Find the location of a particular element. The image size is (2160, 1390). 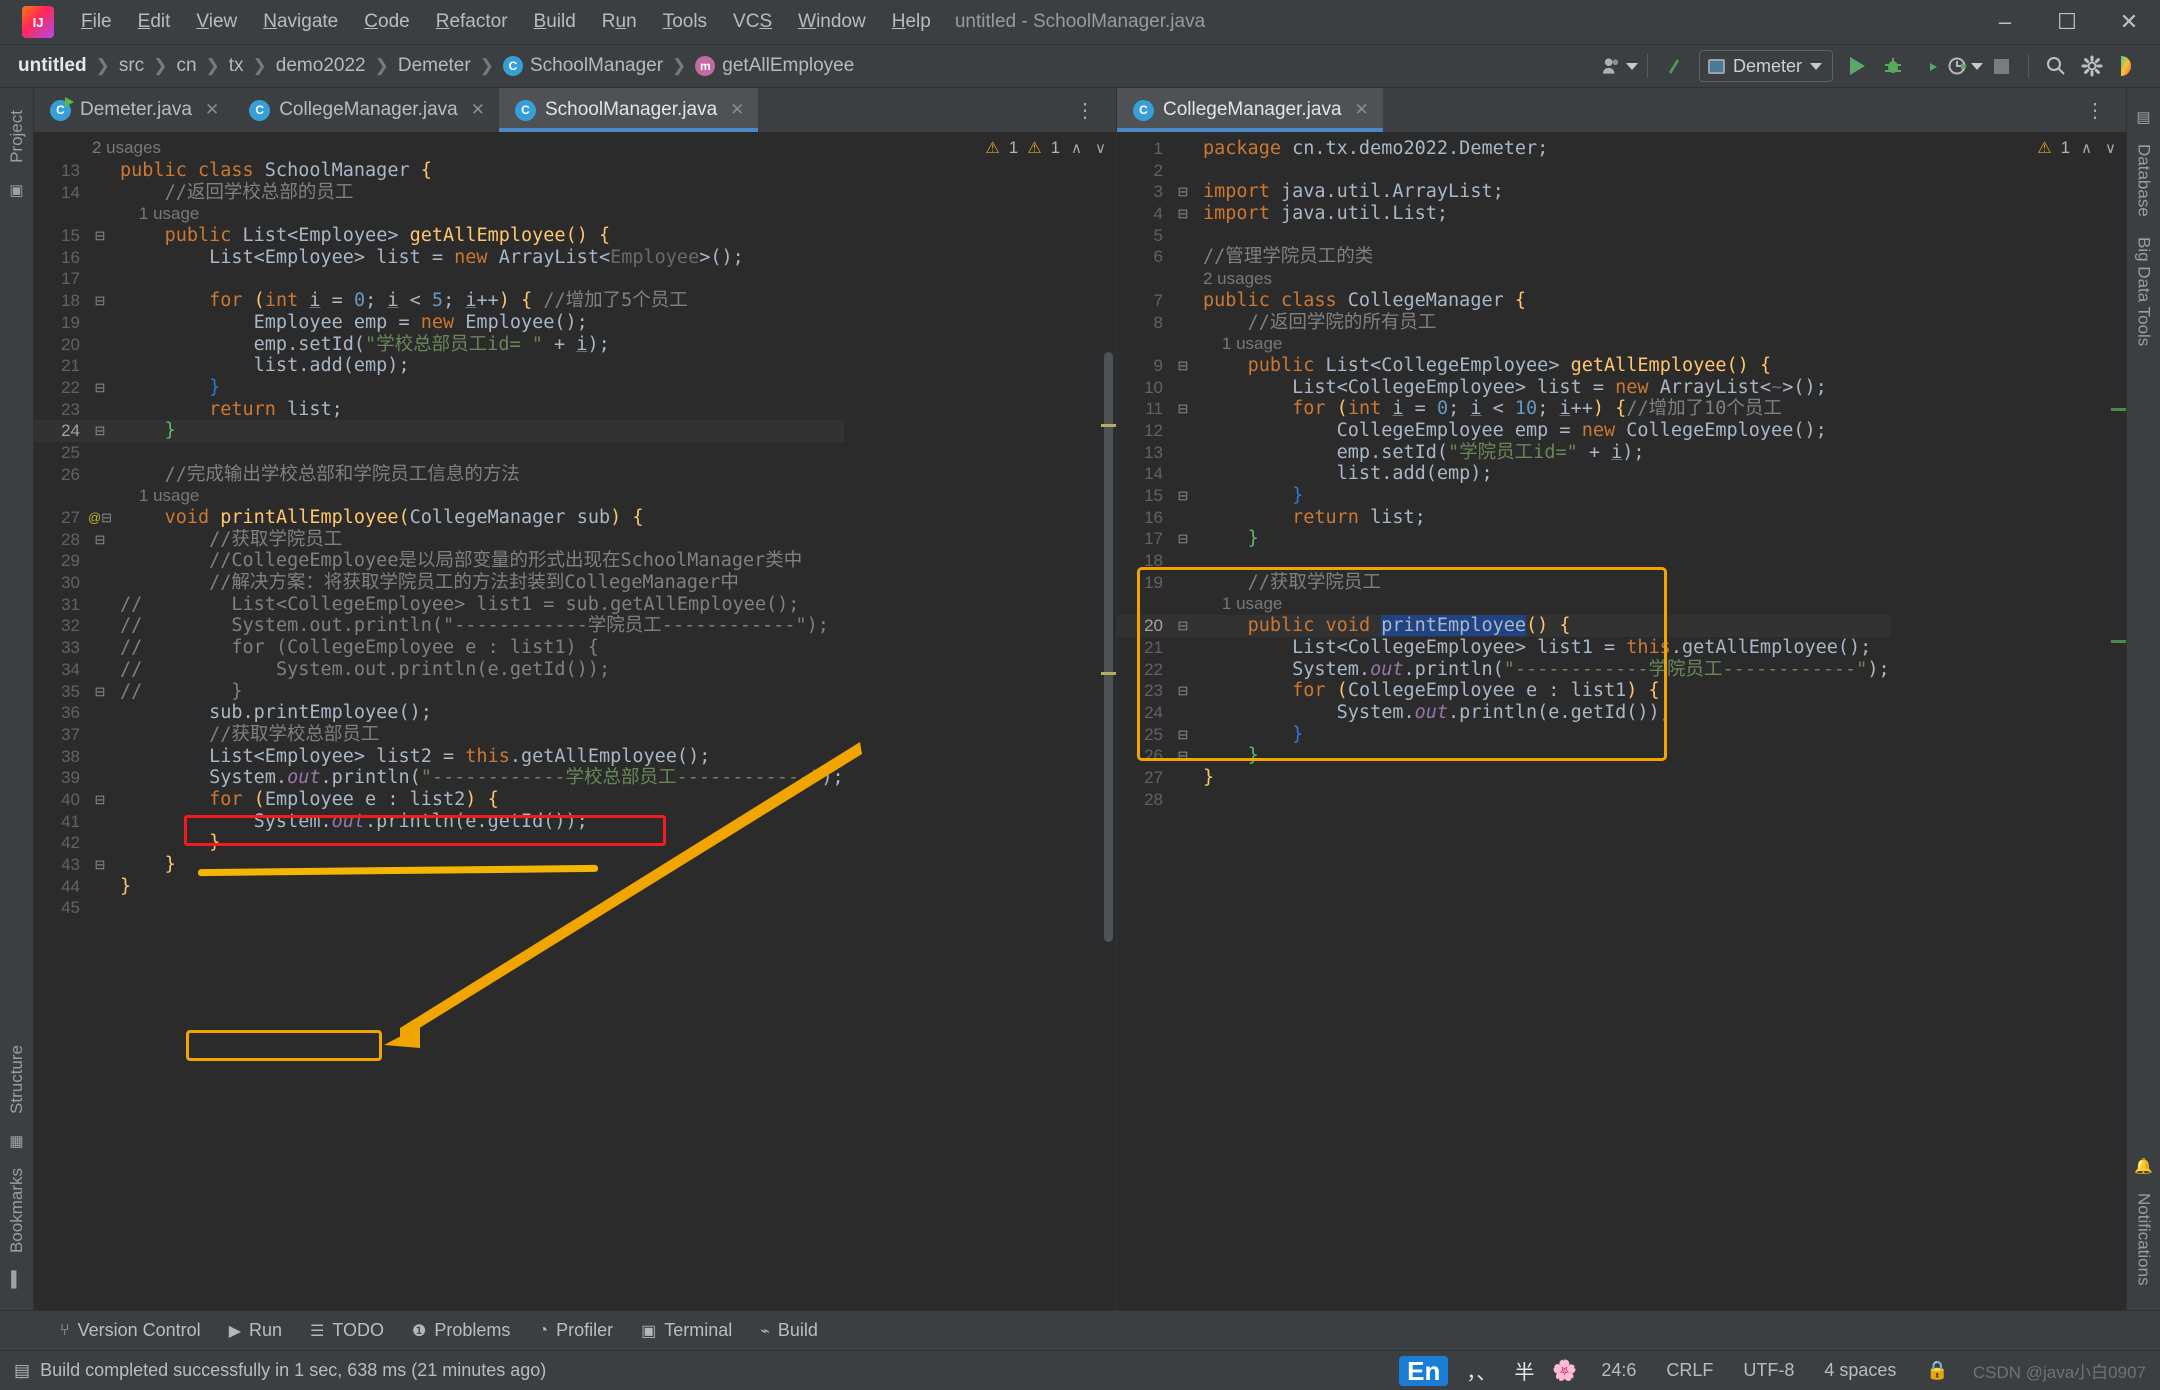

tool-window-problems: ❶ Problems is located at coordinates (461, 1330).